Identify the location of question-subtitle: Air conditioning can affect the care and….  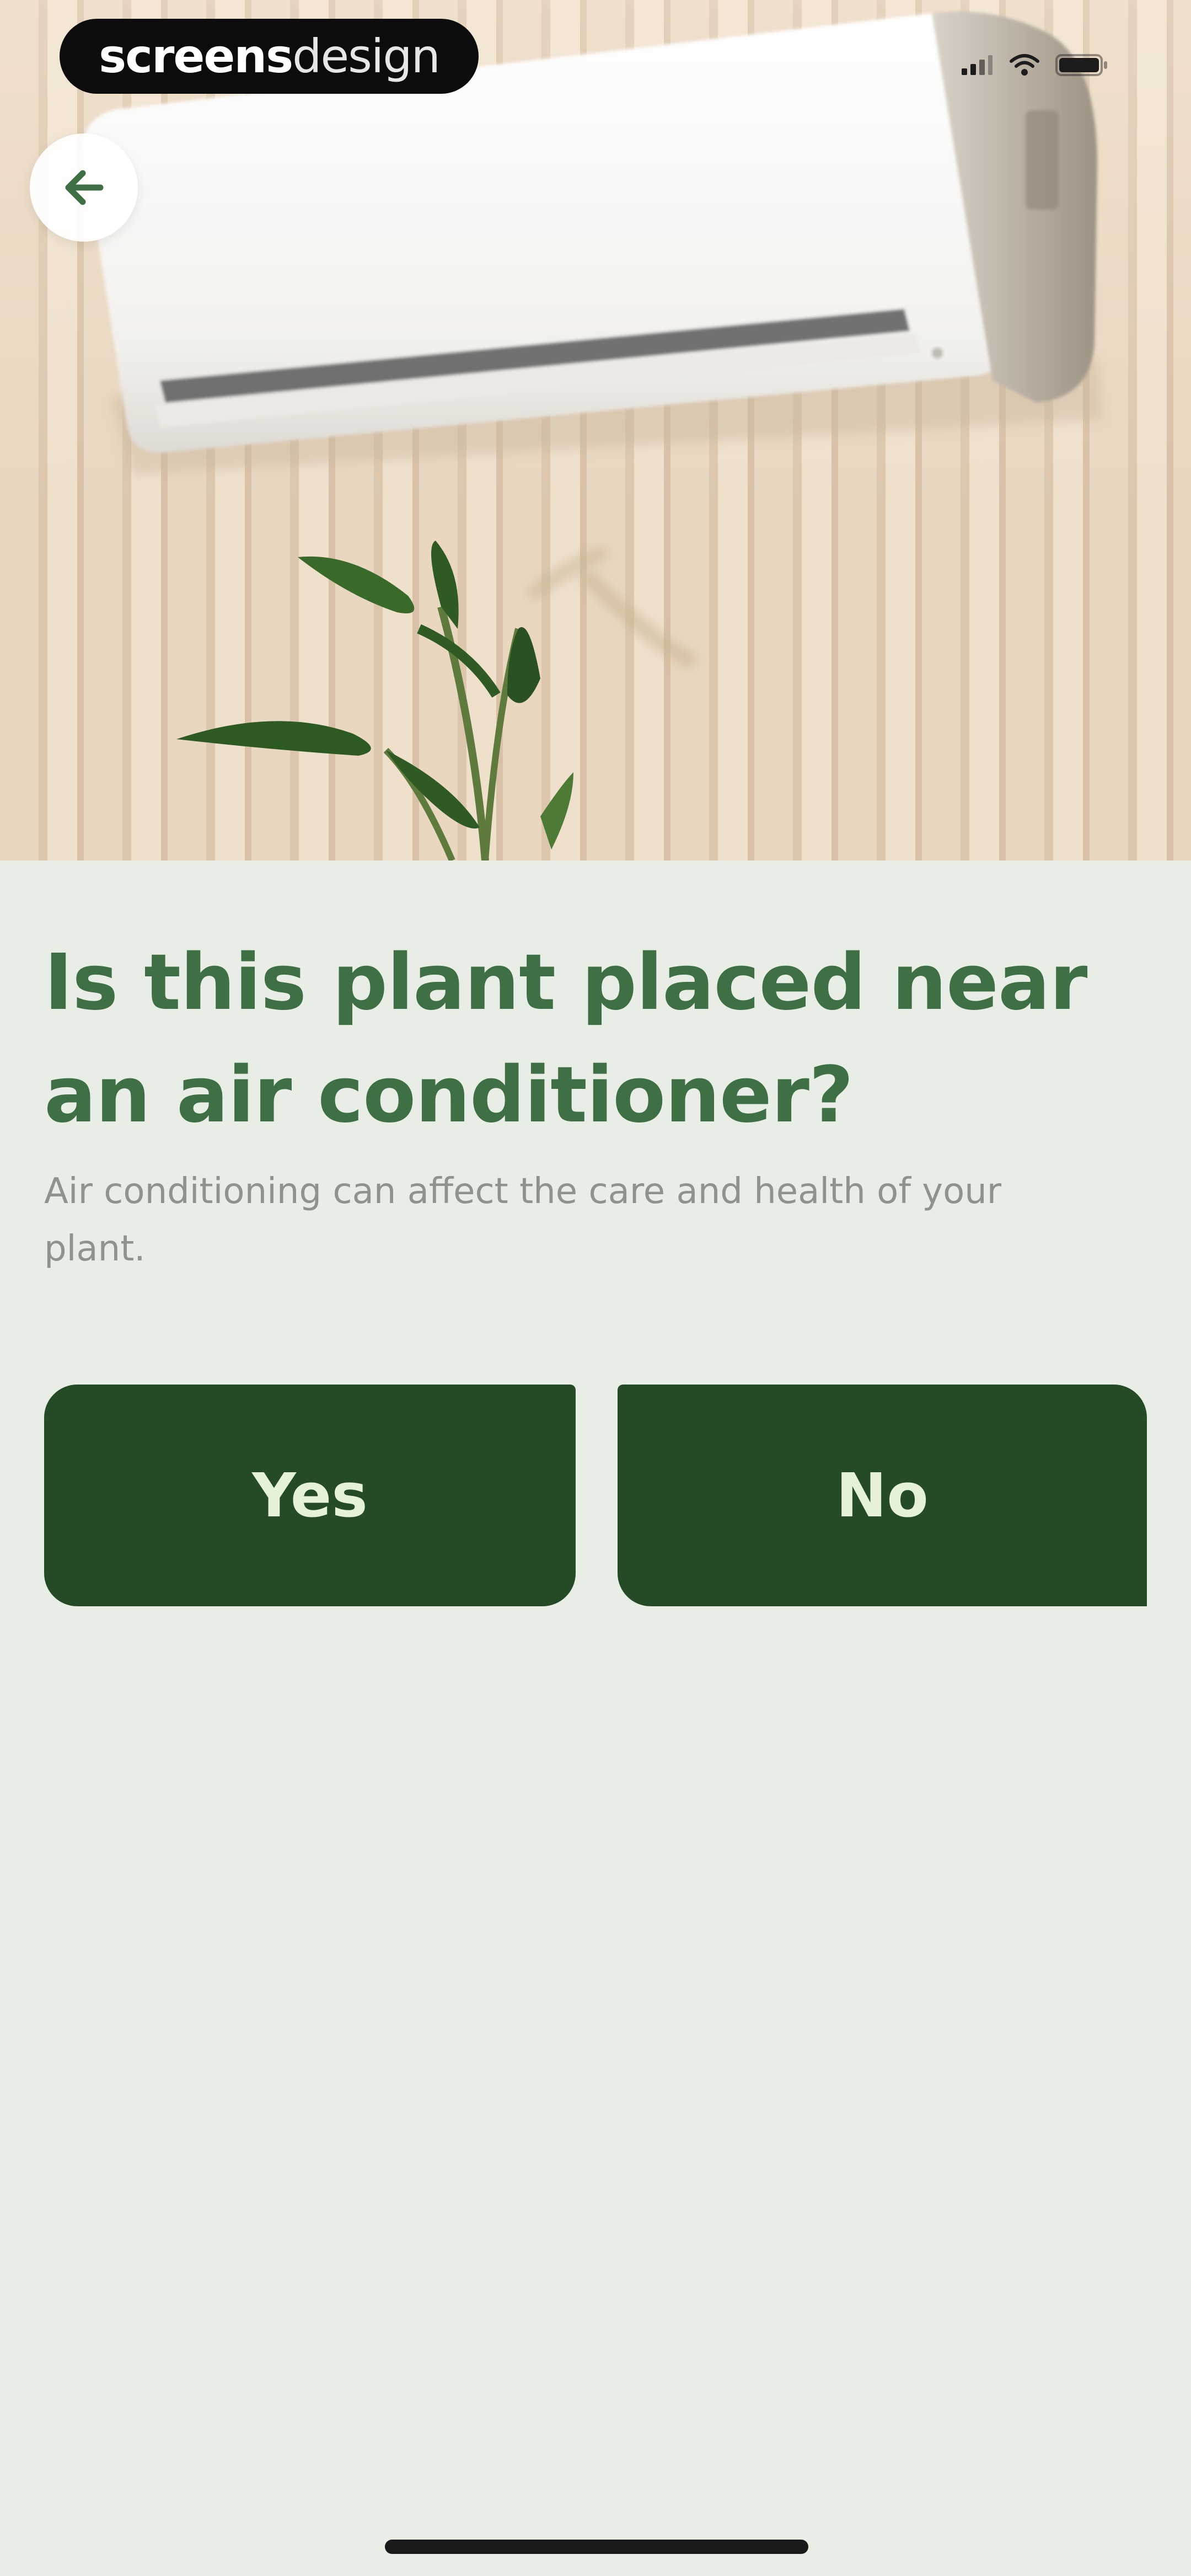
(523, 1220).